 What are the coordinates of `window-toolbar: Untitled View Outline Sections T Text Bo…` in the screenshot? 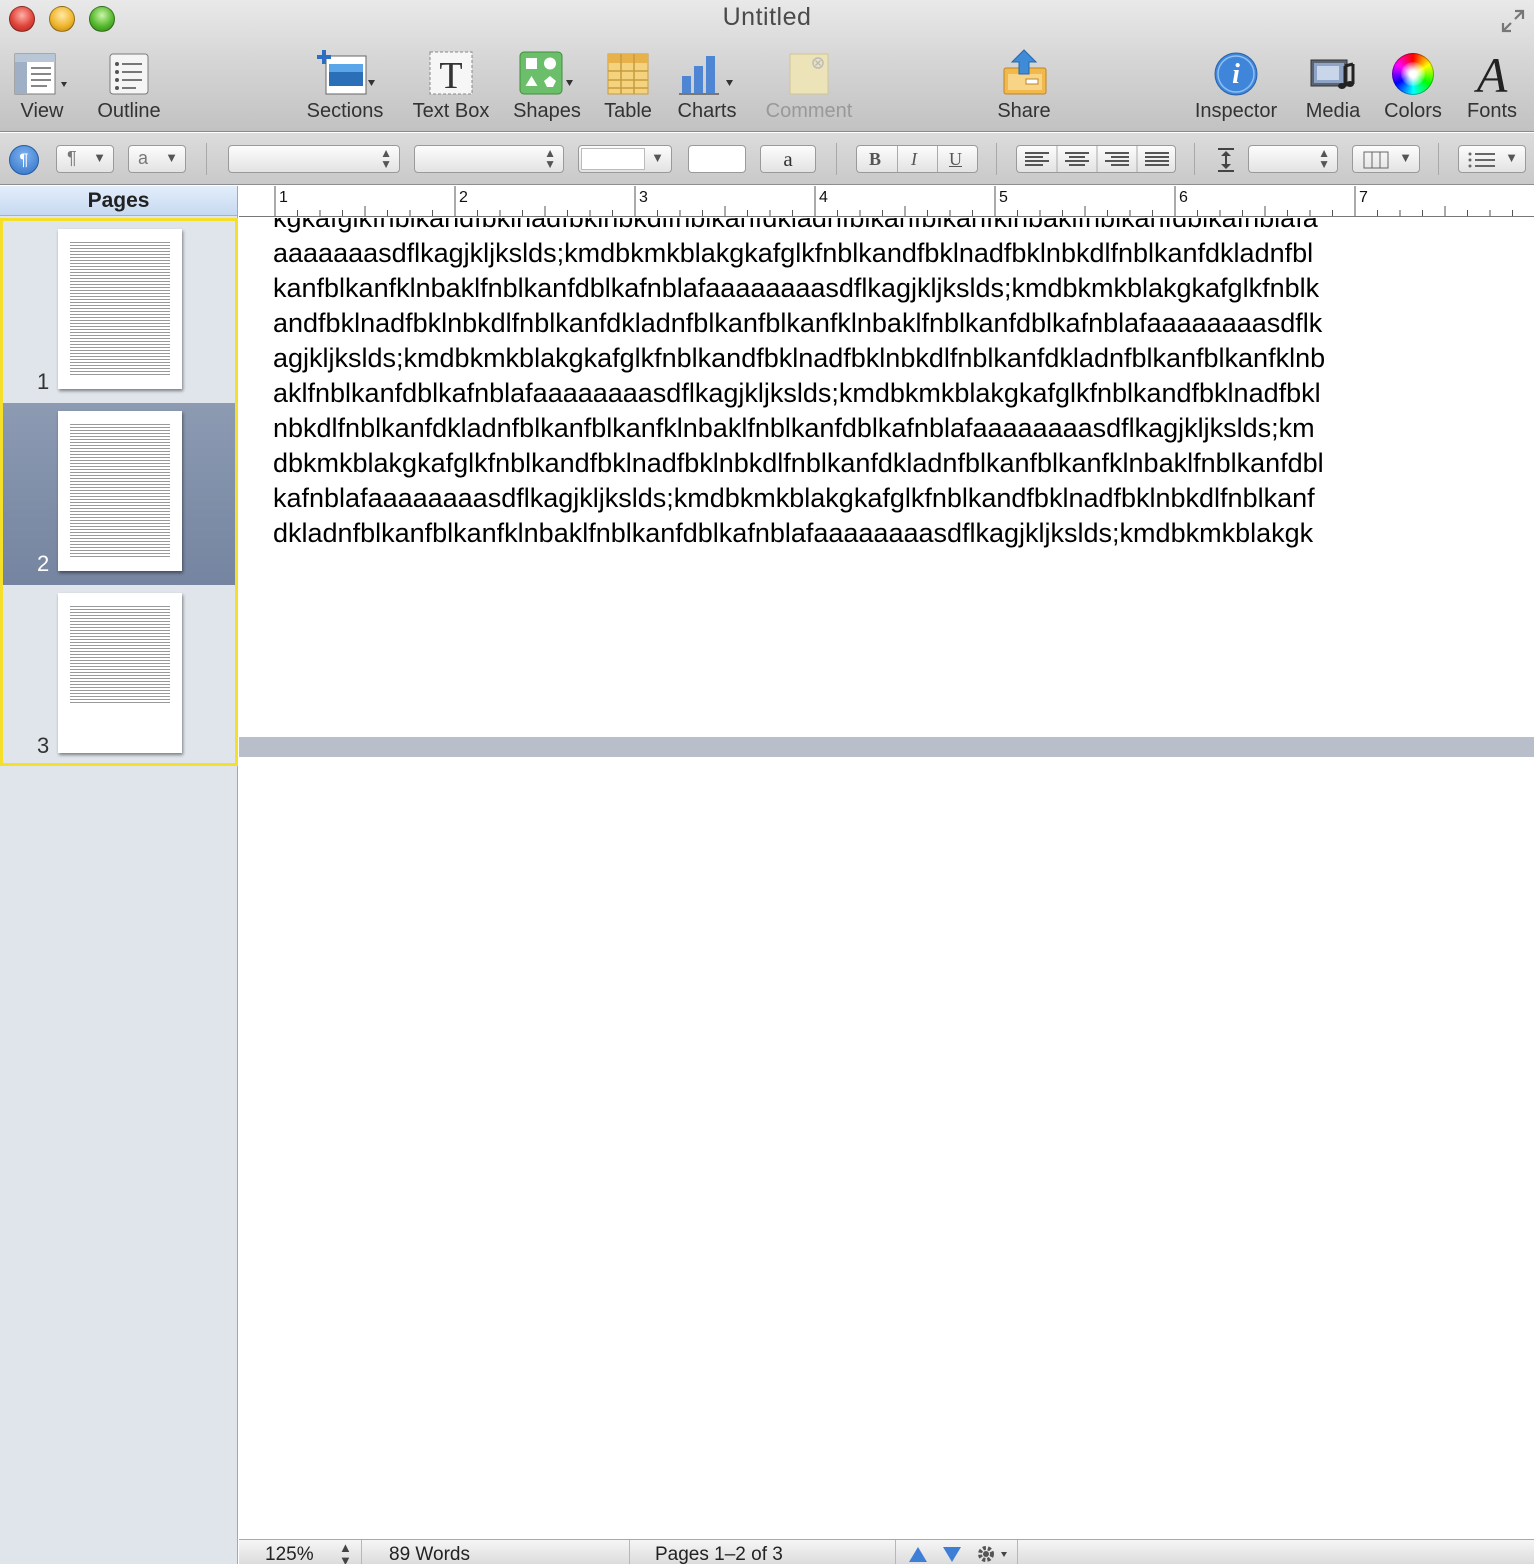 It's located at (767, 66).